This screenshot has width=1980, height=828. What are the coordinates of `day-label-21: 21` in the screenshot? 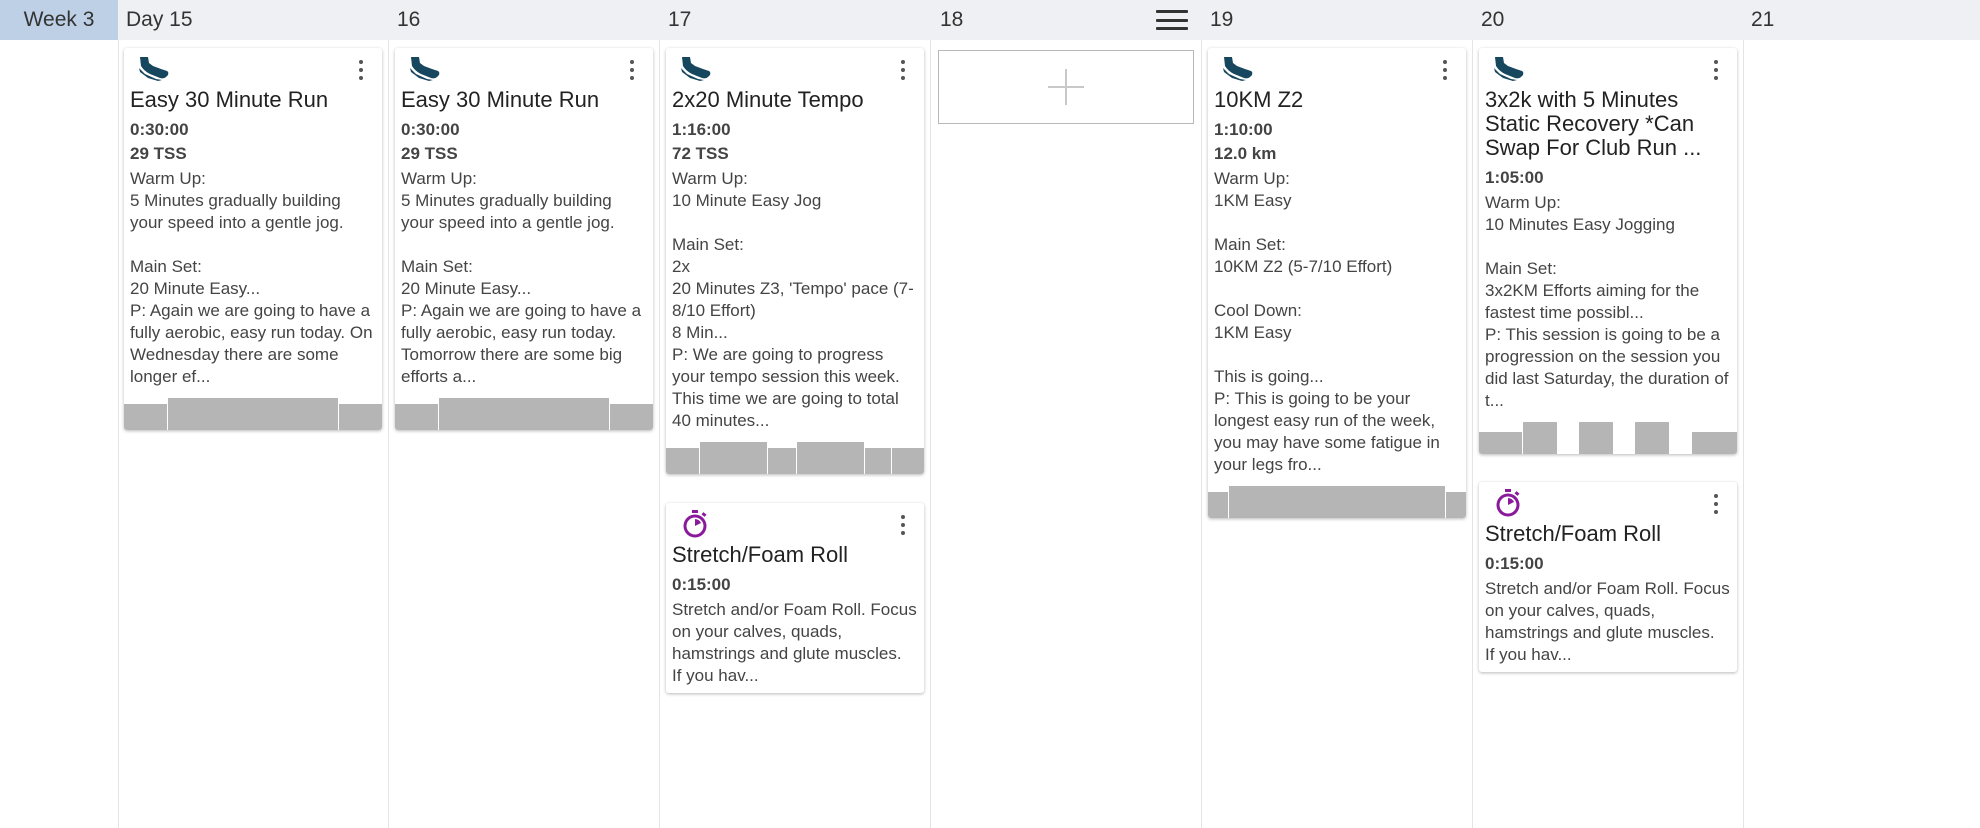 It's located at (1763, 19).